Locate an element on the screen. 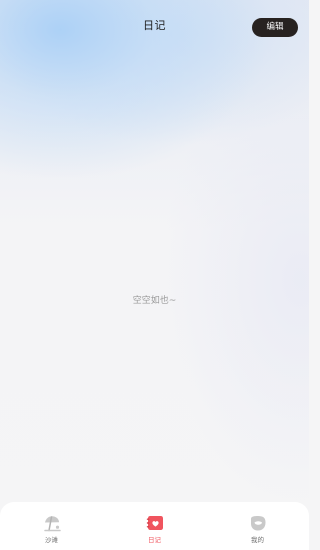  profile-blob-icon is located at coordinates (257, 523).